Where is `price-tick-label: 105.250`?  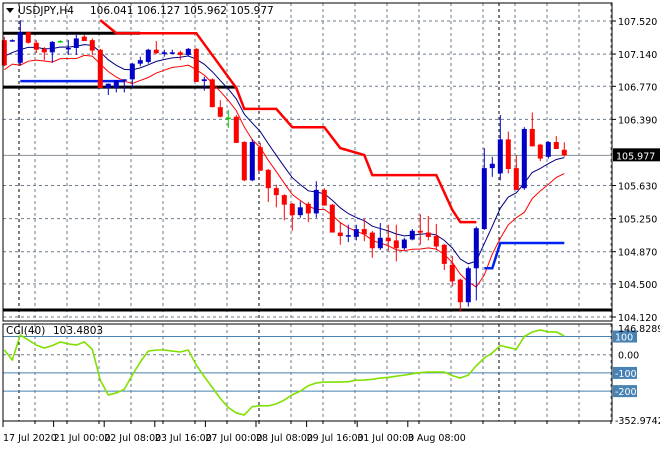
price-tick-label: 105.250 is located at coordinates (637, 220).